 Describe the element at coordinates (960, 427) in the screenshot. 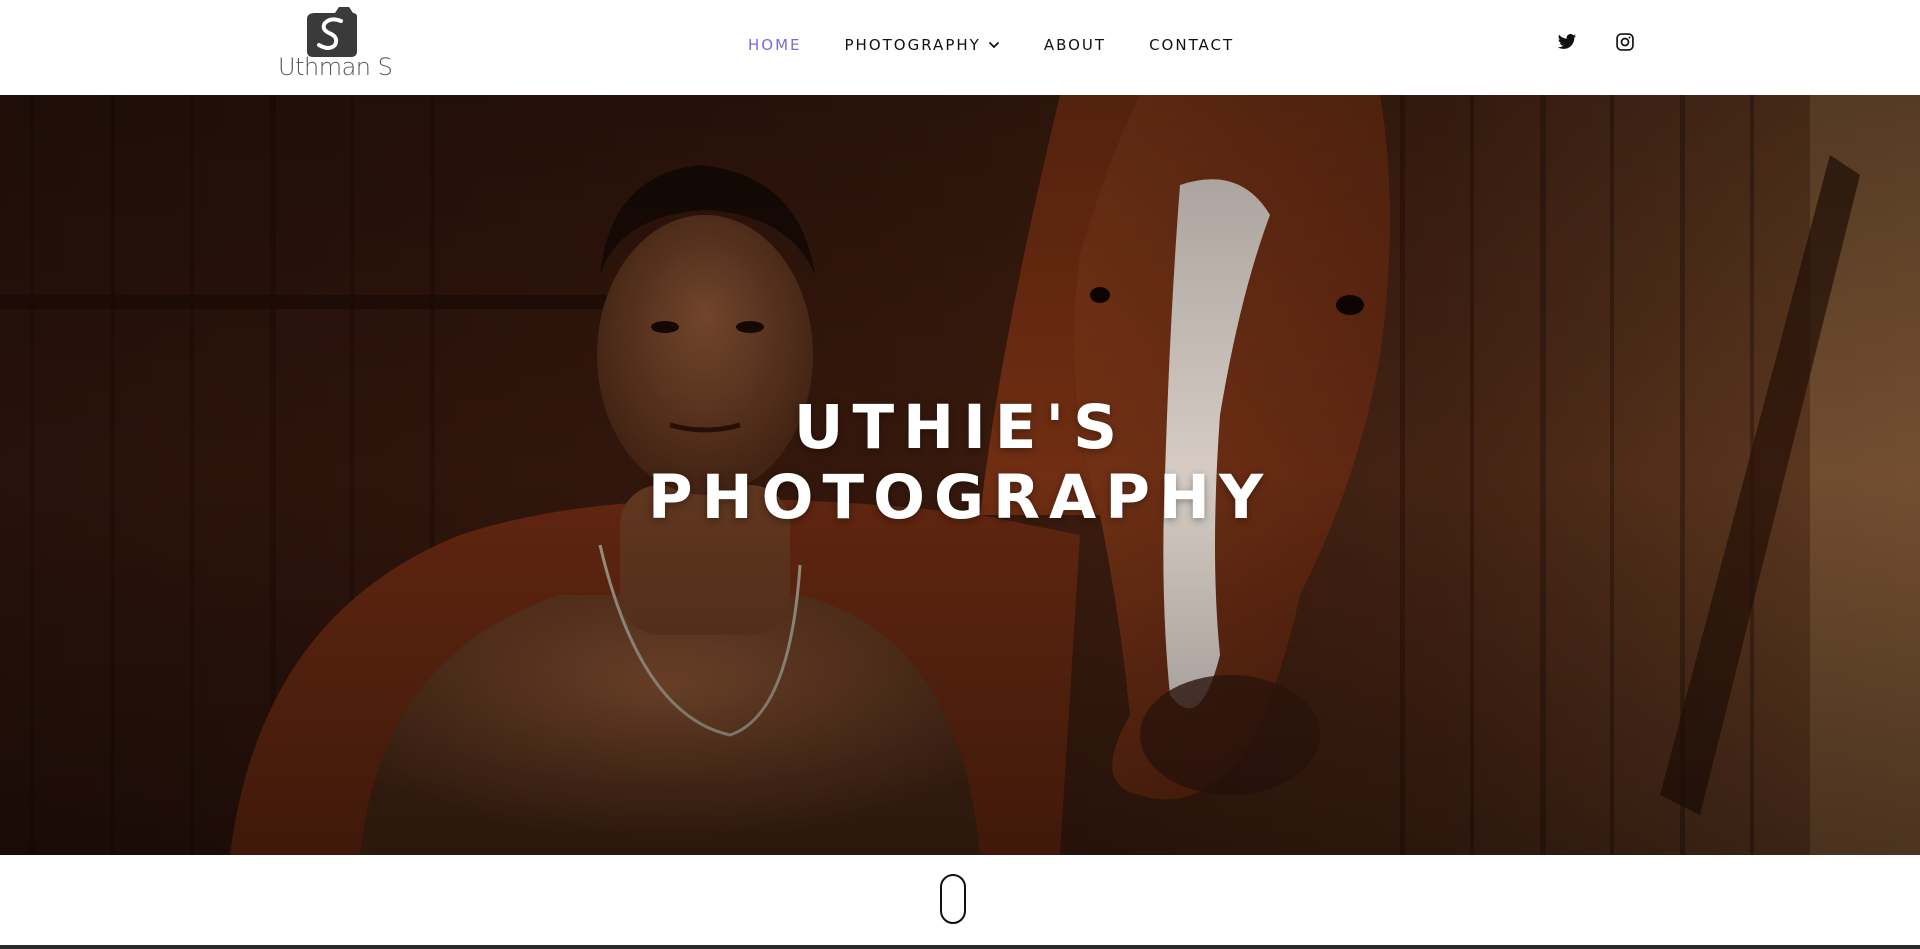

I see `hero-title-line1: UTHIE'S` at that location.